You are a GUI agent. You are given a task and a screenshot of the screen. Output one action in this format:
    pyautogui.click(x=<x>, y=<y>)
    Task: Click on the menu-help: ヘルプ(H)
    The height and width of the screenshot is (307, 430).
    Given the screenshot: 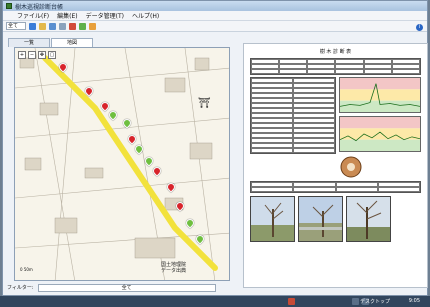 What is the action you would take?
    pyautogui.click(x=145, y=15)
    